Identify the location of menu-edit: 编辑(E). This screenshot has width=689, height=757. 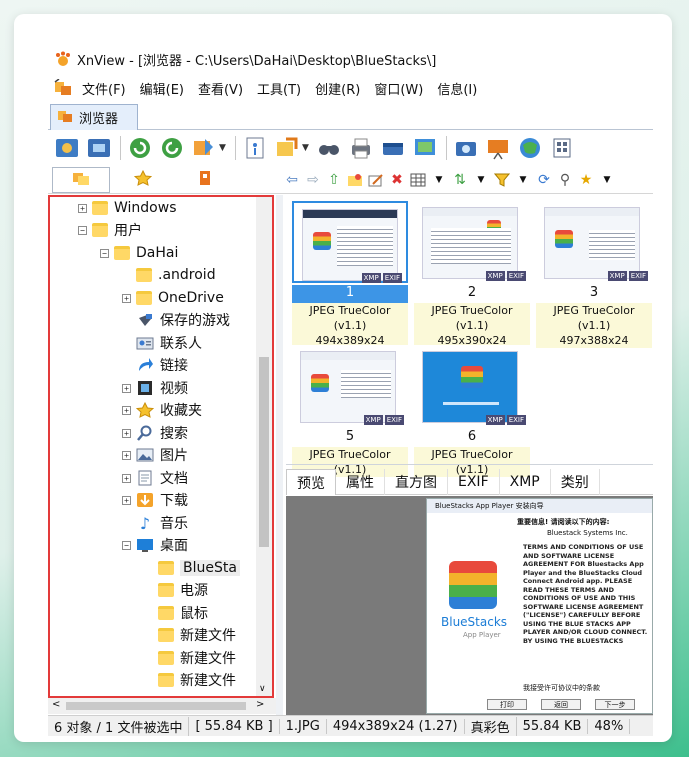
(162, 88).